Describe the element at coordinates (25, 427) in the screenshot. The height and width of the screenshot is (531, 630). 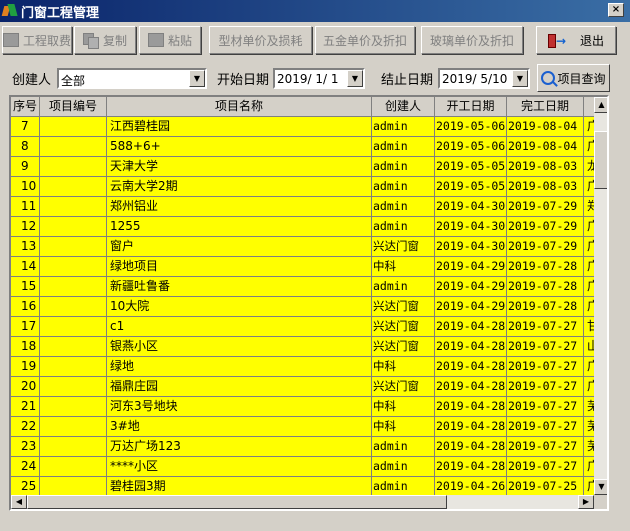
I see `cell-seq: 22` at that location.